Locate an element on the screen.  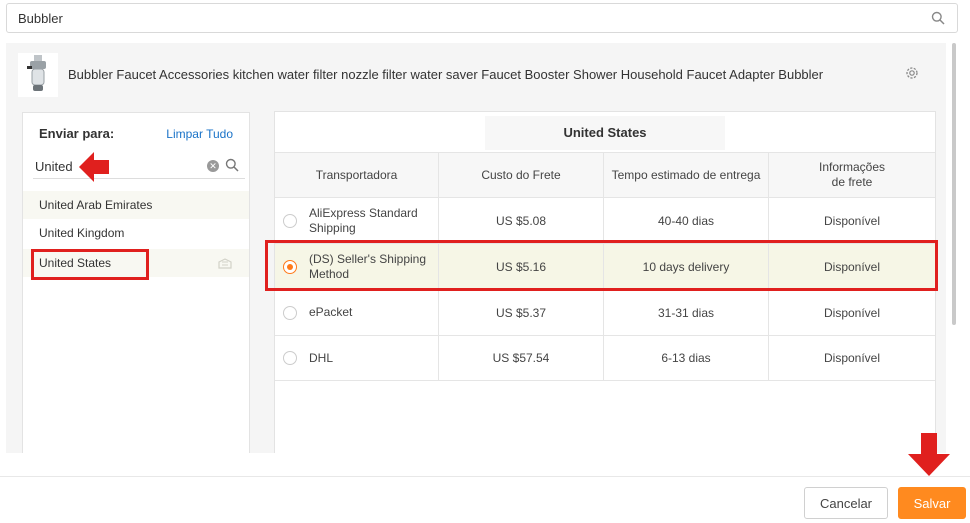
scrollbar-thumb is located at coordinates (954, 184).